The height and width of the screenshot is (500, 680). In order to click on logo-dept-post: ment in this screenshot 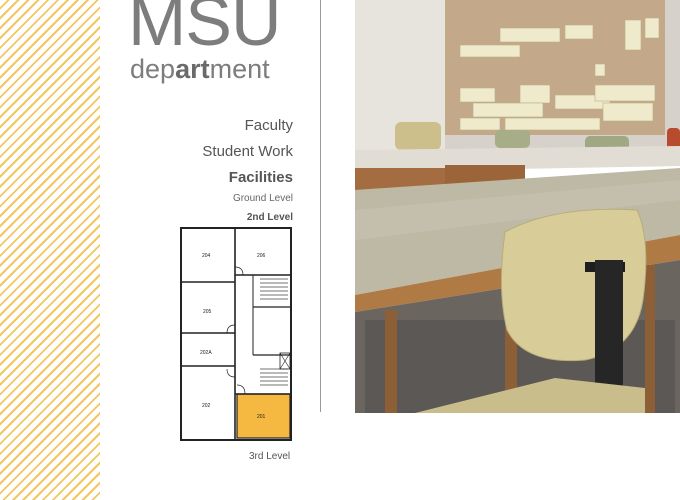, I will do `click(239, 69)`.